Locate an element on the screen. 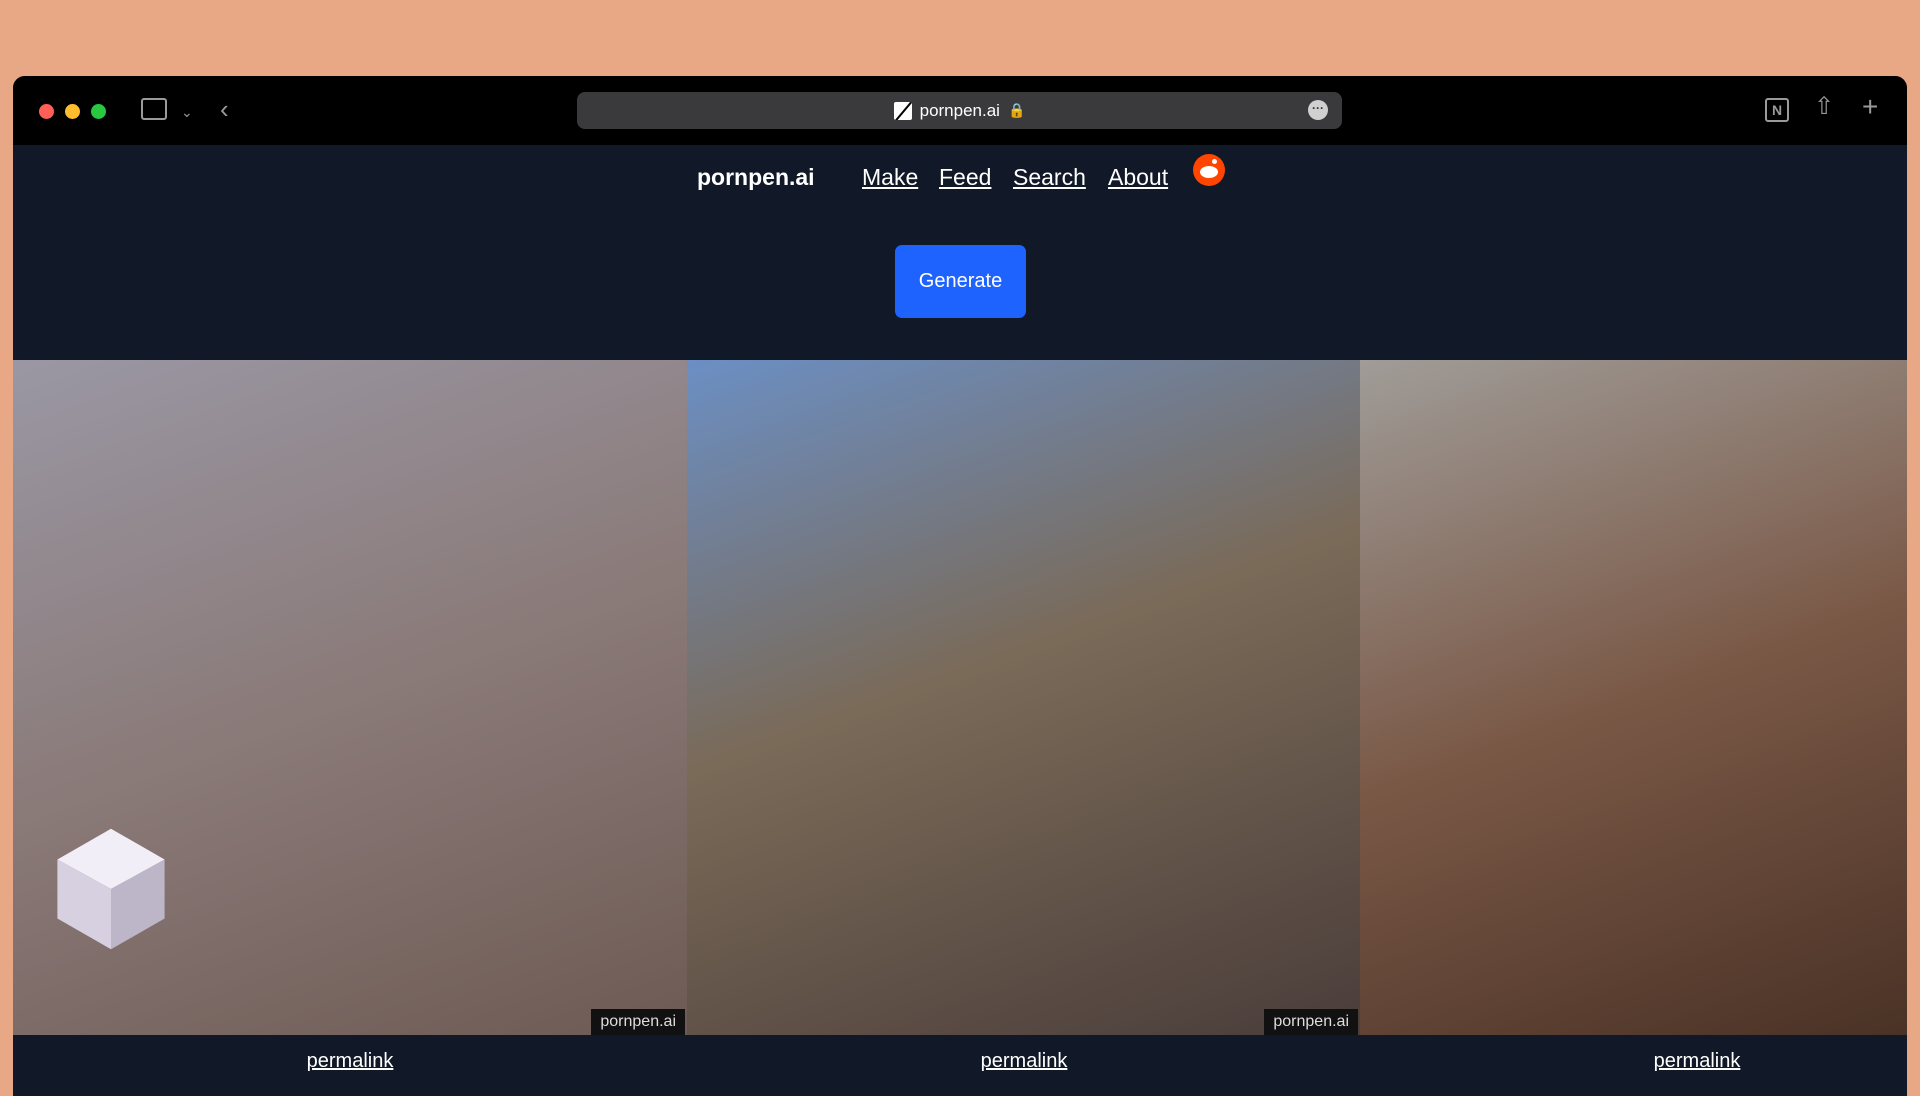 The height and width of the screenshot is (1096, 1920). cube-logo-icon is located at coordinates (111, 889).